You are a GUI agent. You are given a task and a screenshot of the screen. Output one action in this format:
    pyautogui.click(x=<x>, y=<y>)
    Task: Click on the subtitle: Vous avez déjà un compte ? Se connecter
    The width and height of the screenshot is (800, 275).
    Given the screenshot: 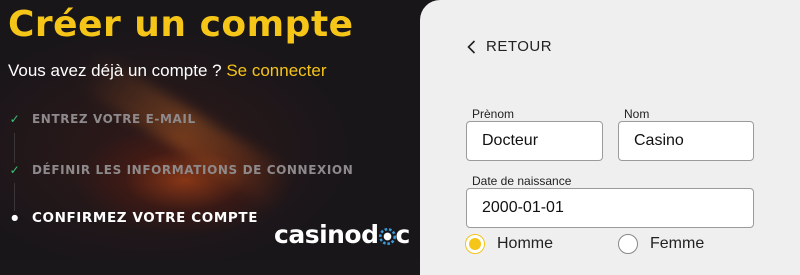 What is the action you would take?
    pyautogui.click(x=167, y=71)
    